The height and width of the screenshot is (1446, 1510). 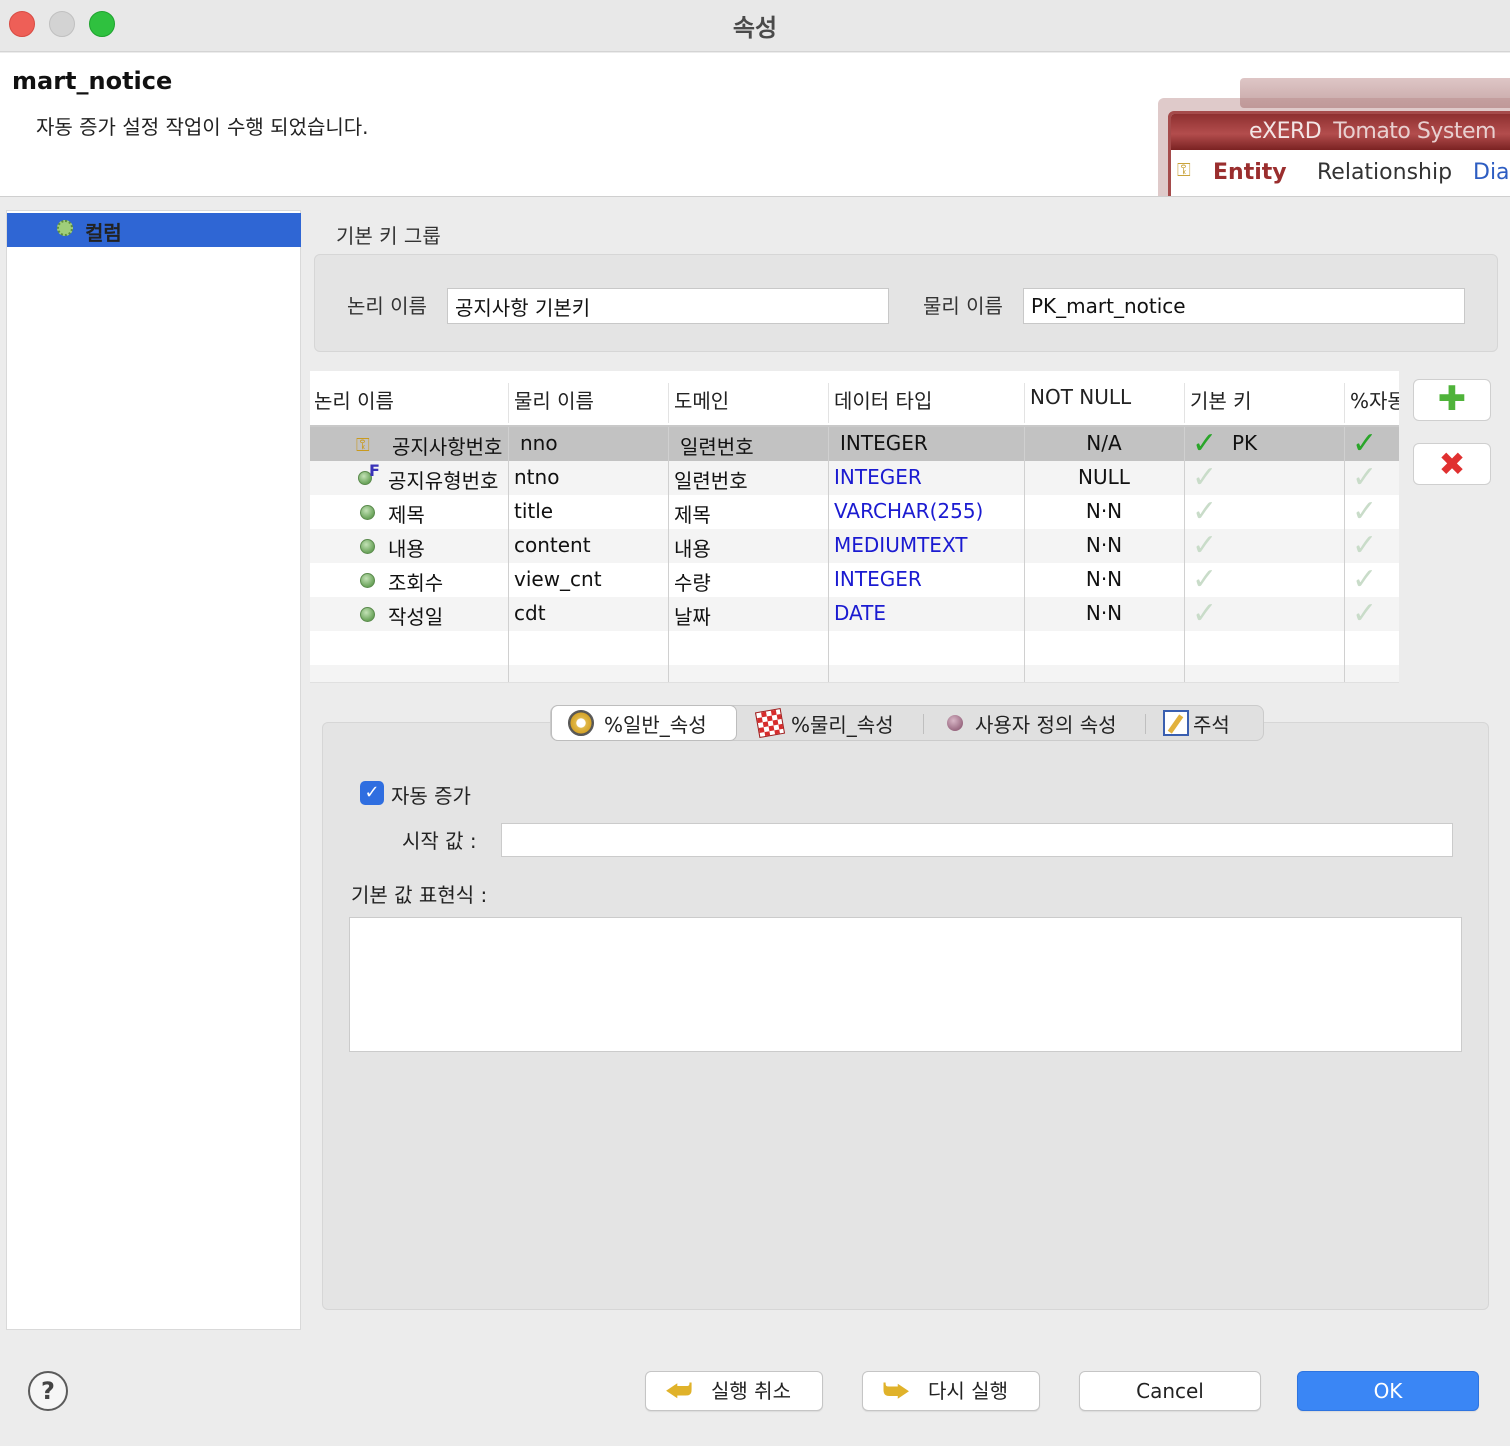 I want to click on cell-physical-name: cdt, so click(x=530, y=613).